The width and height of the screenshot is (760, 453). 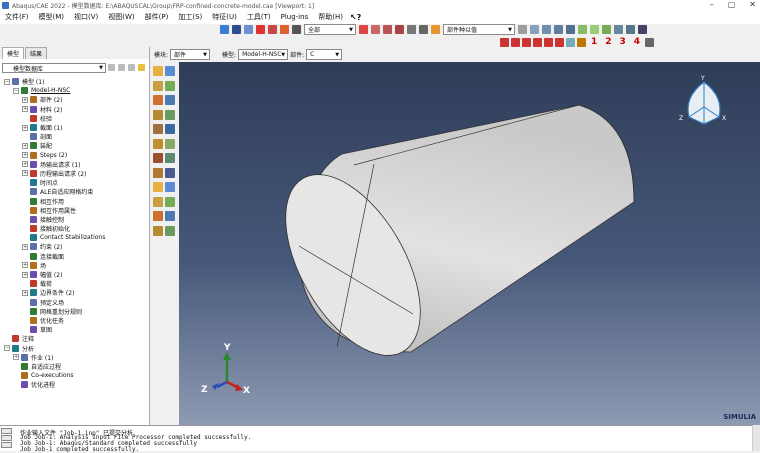 I want to click on tree-node: 时间点, so click(x=74, y=182).